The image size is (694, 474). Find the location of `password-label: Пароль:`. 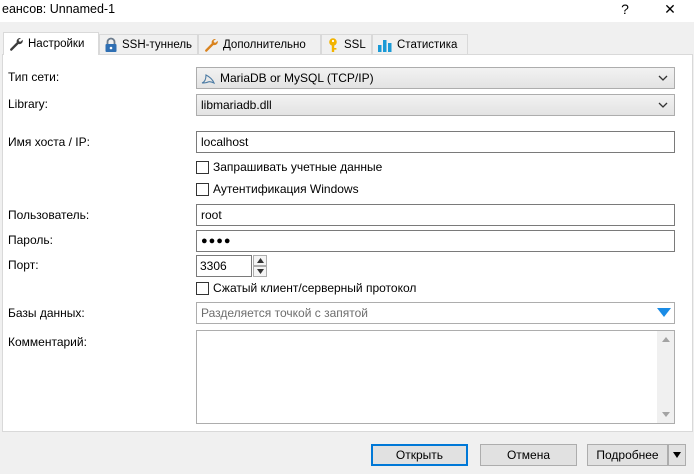

password-label: Пароль: is located at coordinates (30, 240).